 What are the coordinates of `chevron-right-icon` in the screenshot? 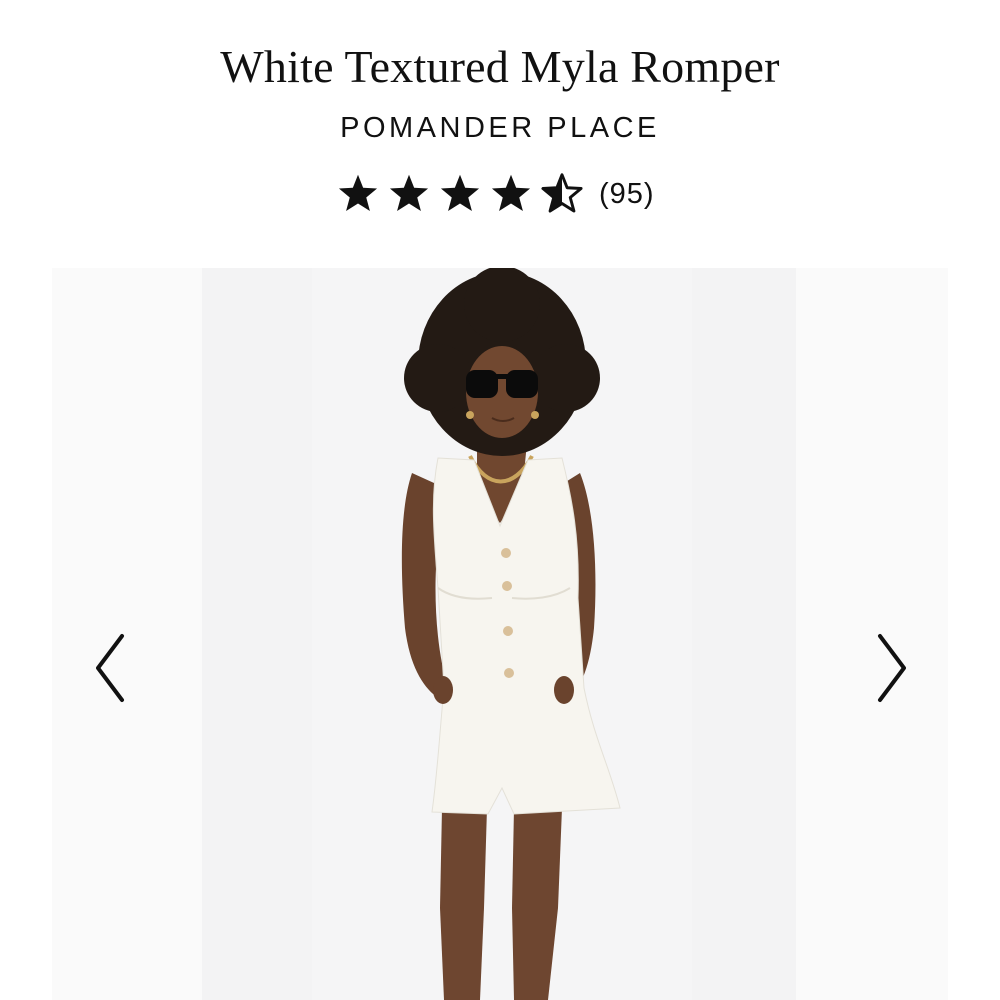 It's located at (892, 668).